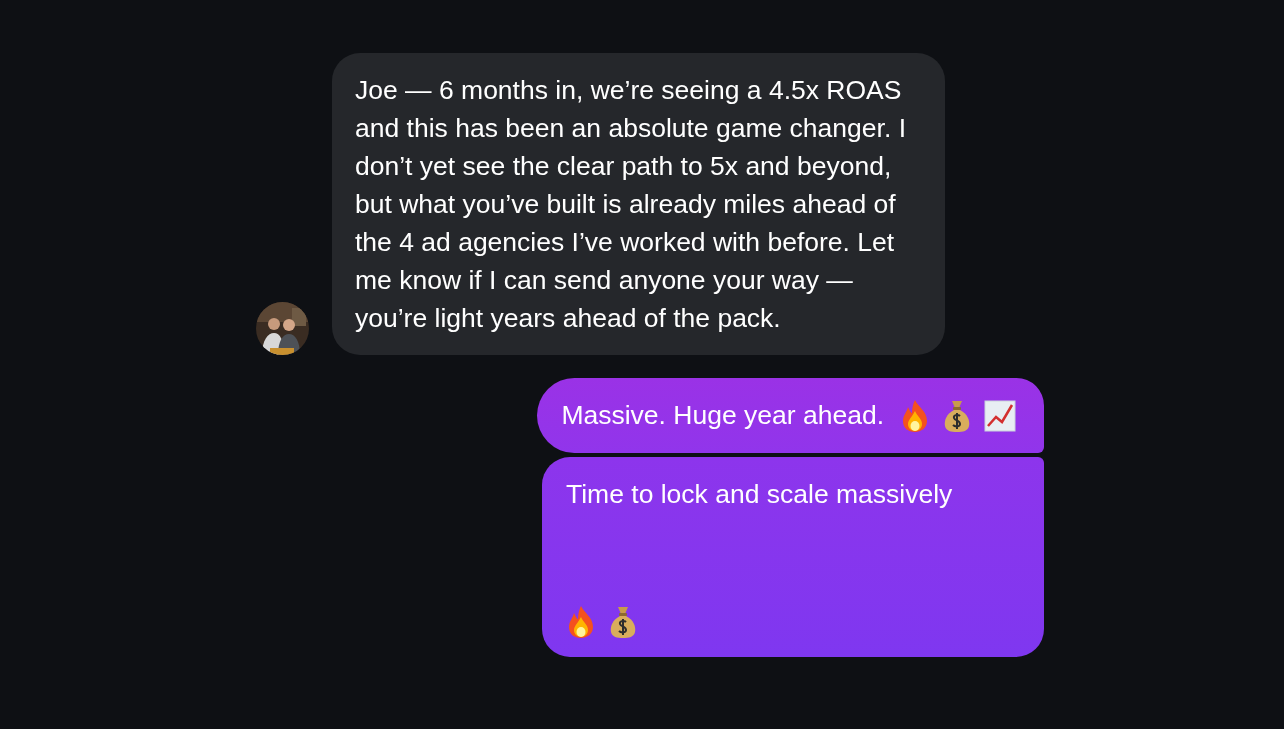  What do you see at coordinates (1000, 415) in the screenshot?
I see `chart-increasing-icon` at bounding box center [1000, 415].